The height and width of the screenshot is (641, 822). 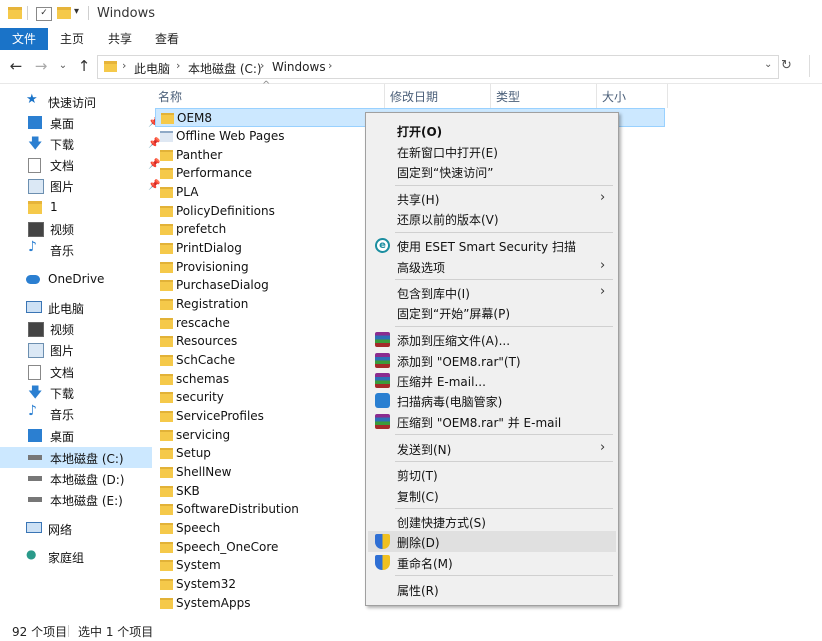 I want to click on menu-restore-versions: 还原以前的版本(V), so click(x=492, y=218).